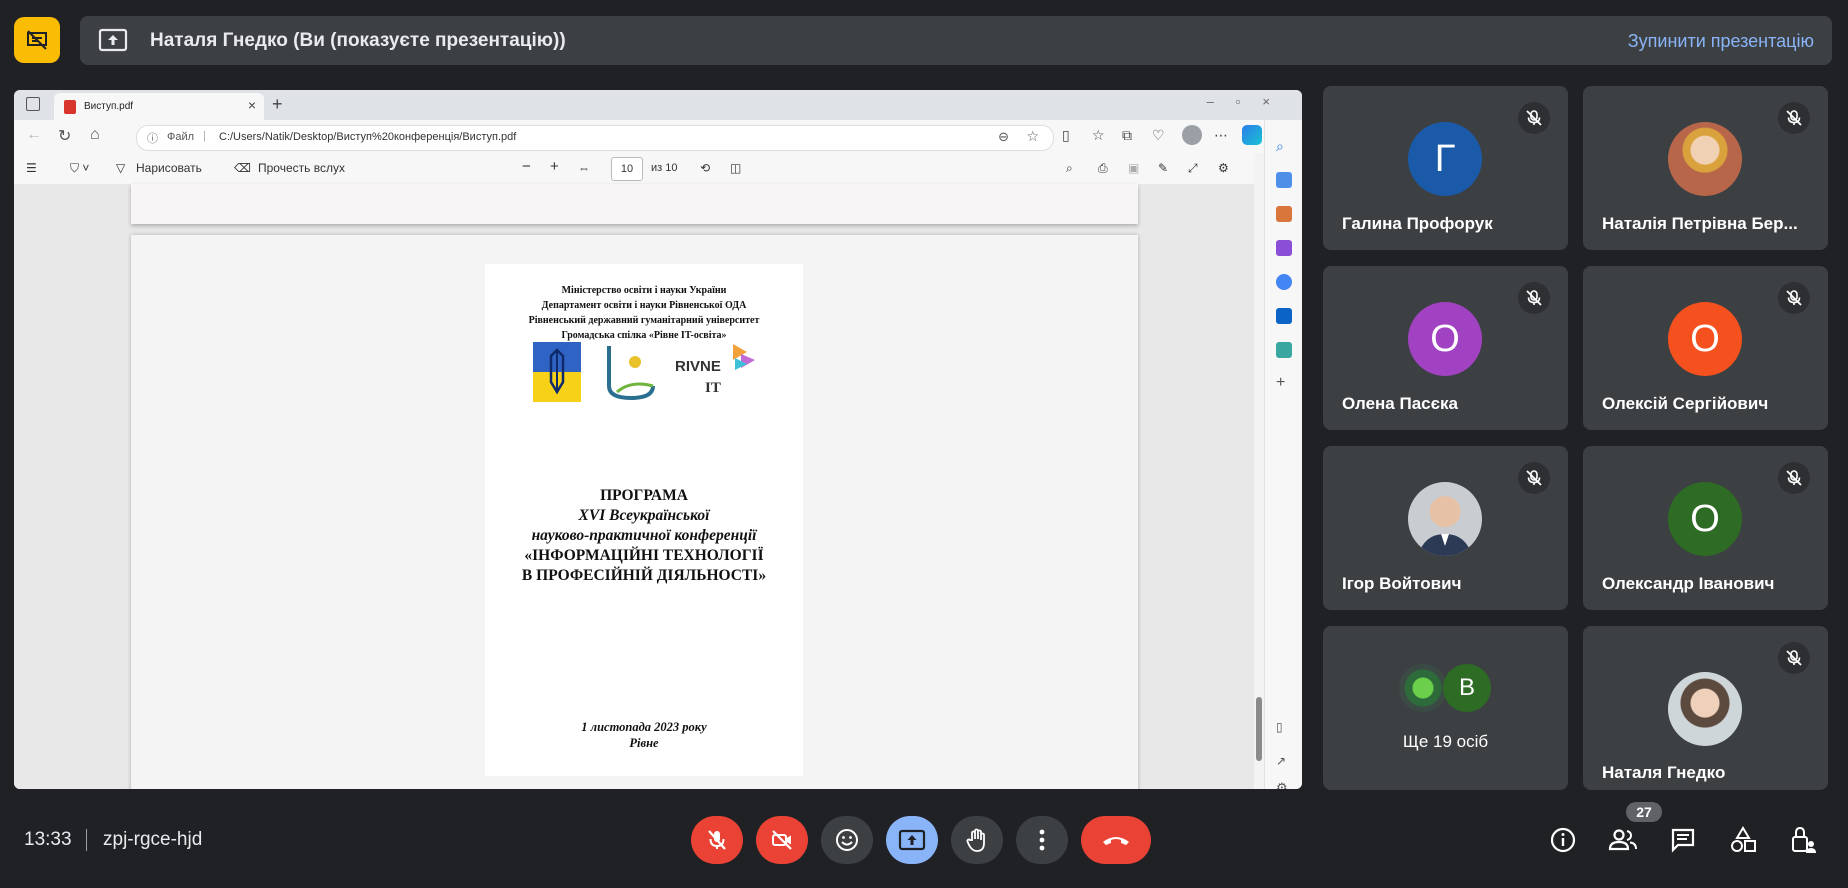 The width and height of the screenshot is (1848, 888). What do you see at coordinates (1070, 135) in the screenshot?
I see `reading-view-icon: ▯` at bounding box center [1070, 135].